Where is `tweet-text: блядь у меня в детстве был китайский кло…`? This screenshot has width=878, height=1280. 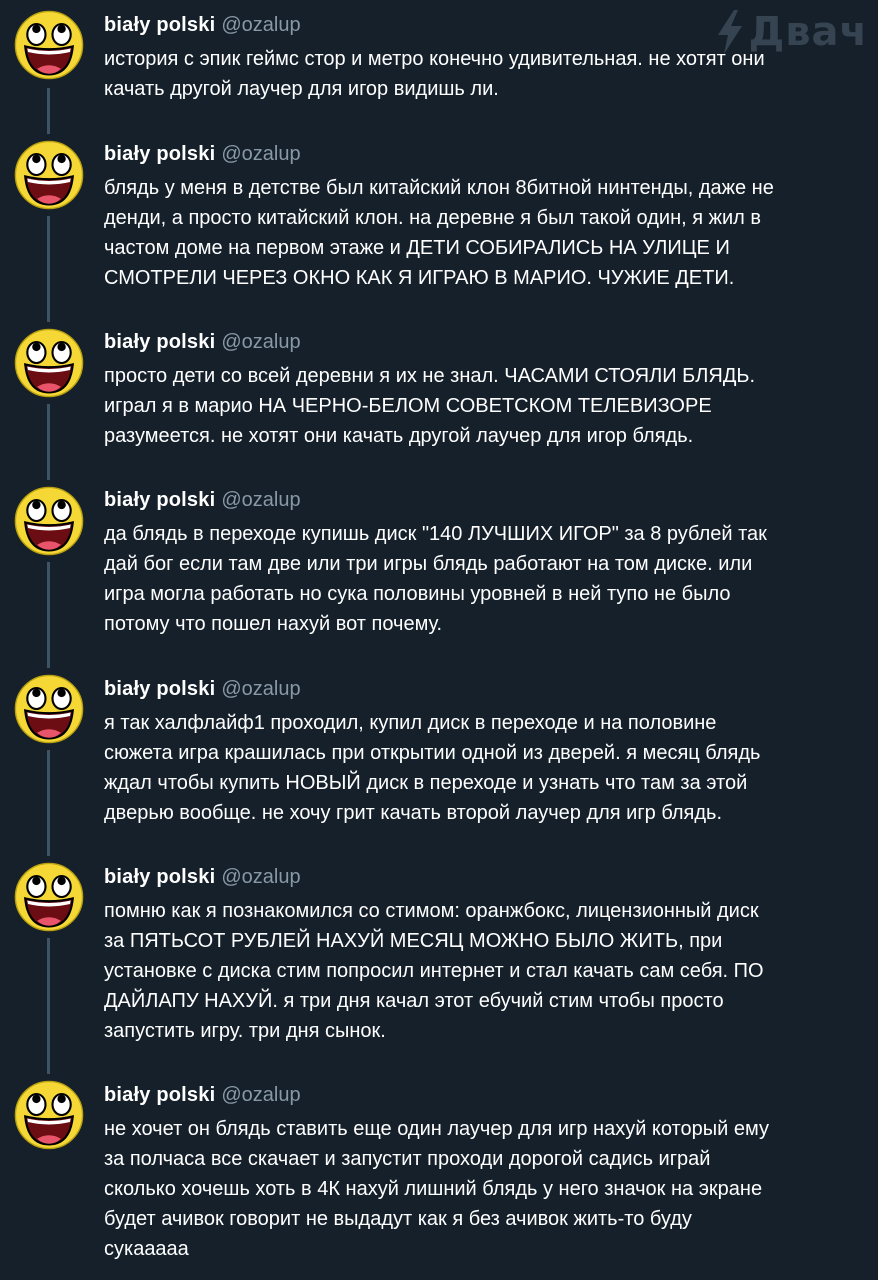
tweet-text: блядь у меня в детстве был китайский кло… is located at coordinates (439, 233).